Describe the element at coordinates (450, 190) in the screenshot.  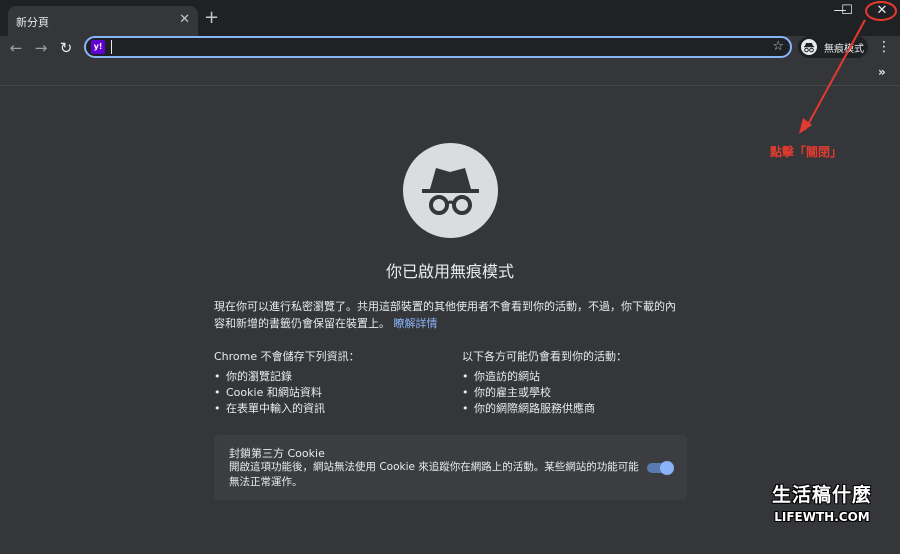
I see `incognito-icon` at that location.